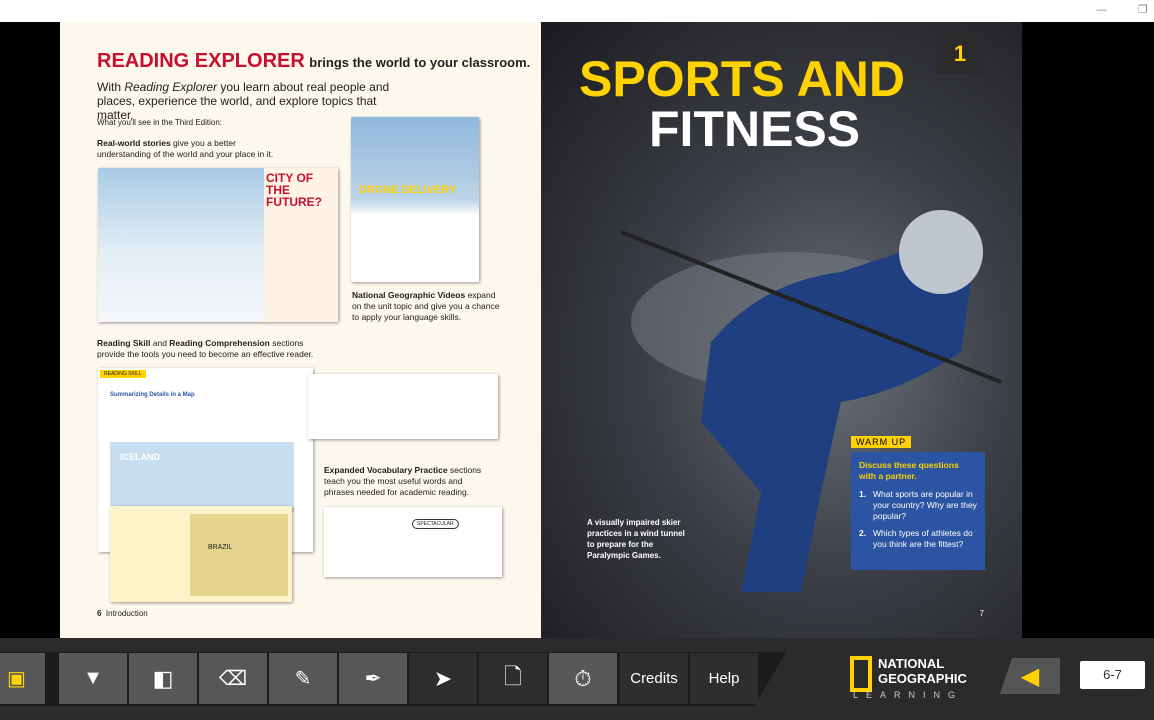 This screenshot has width=1154, height=720. Describe the element at coordinates (409, 295) in the screenshot. I see `videos-bold: National Geographic Videos` at that location.